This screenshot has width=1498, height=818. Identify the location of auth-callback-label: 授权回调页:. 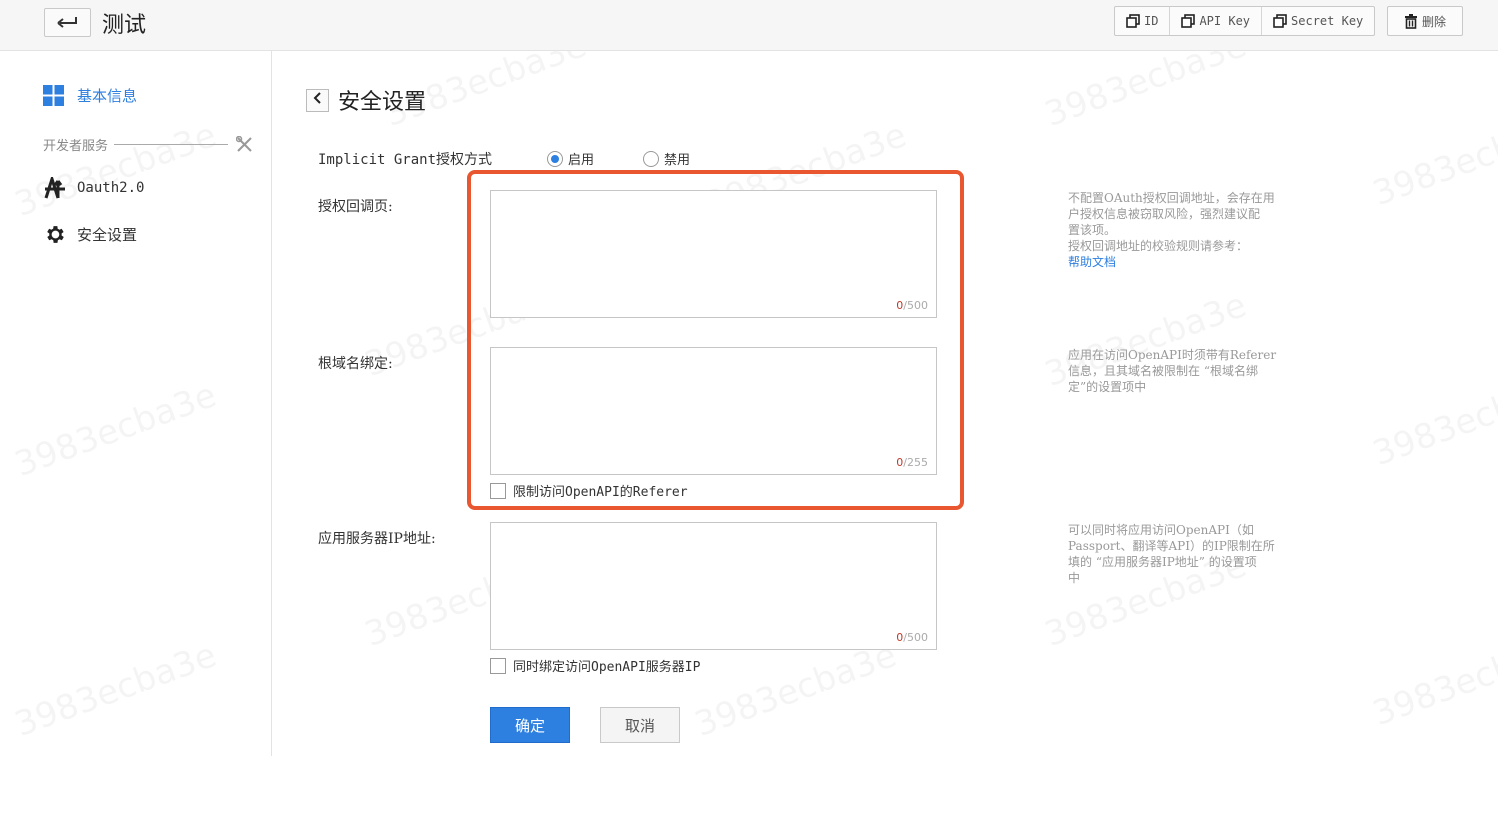
(355, 207).